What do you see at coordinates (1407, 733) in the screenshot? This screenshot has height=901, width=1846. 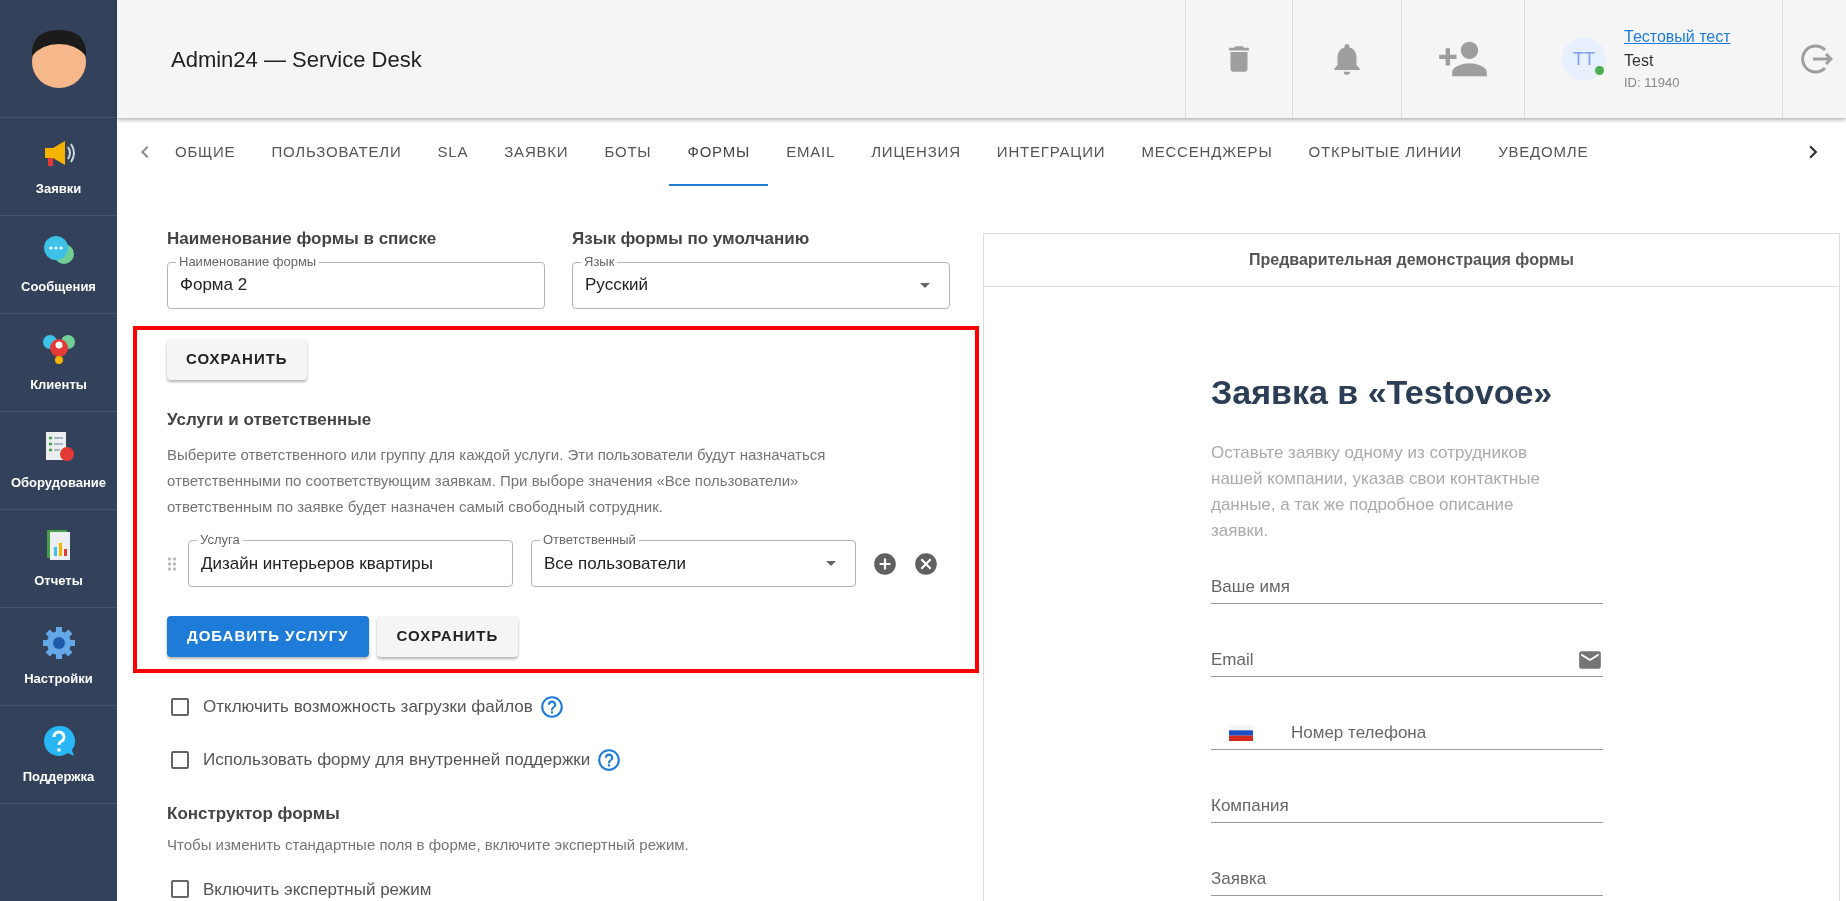 I see `preview-input-field: Номер телефона` at bounding box center [1407, 733].